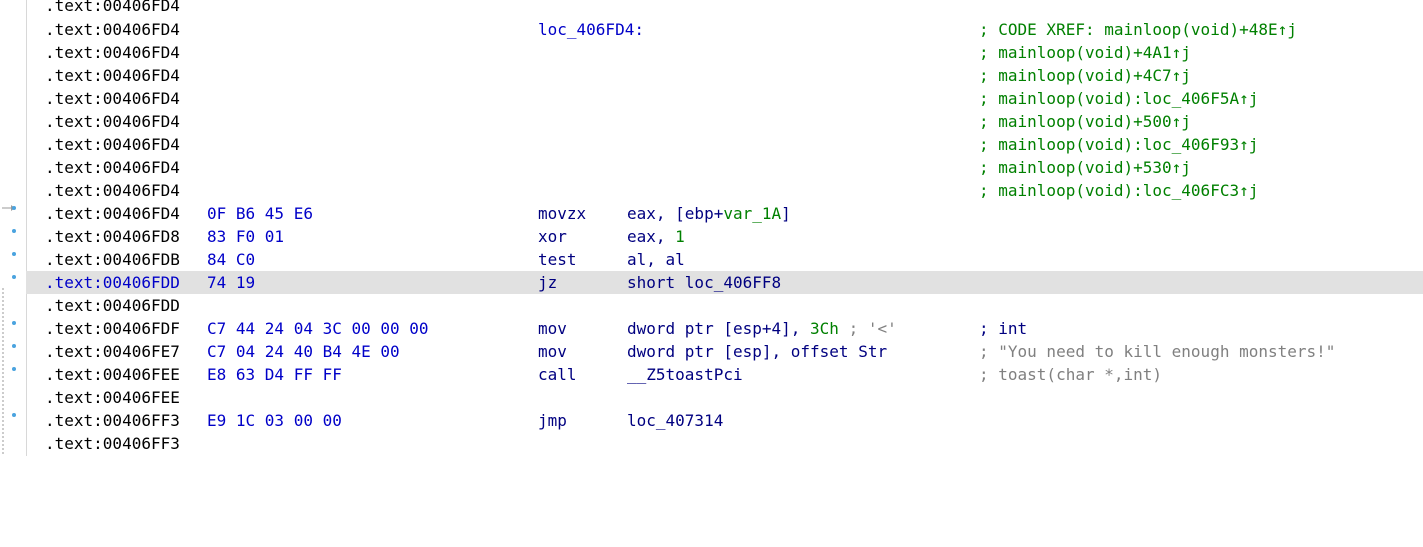 The height and width of the screenshot is (547, 1423). I want to click on opcode-bytes: E8 63 D4 FF FF, so click(274, 374).